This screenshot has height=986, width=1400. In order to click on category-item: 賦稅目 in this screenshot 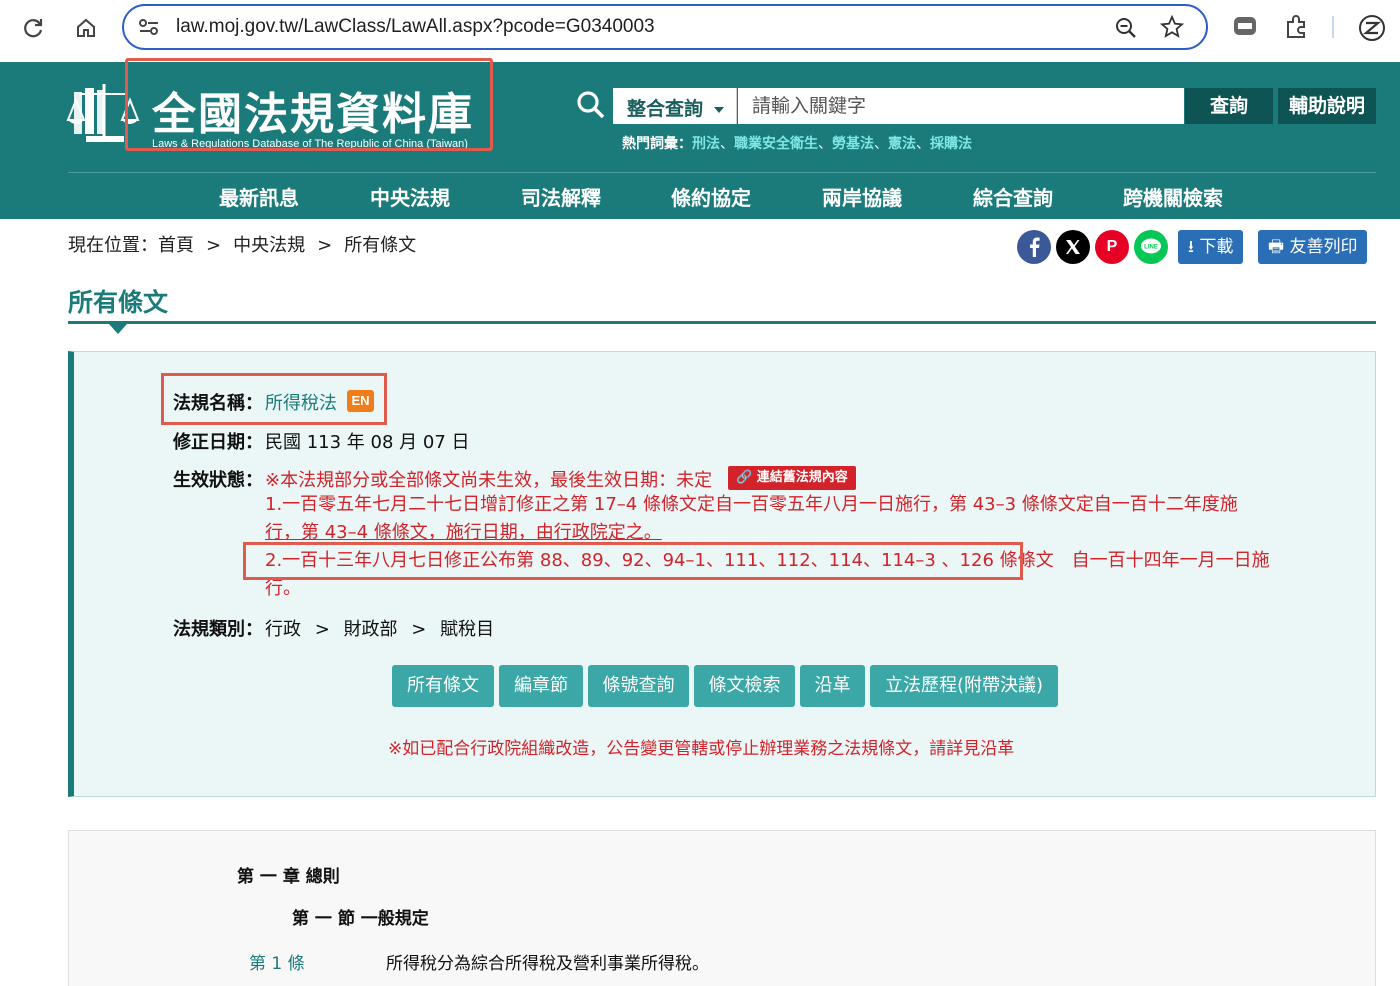, I will do `click(467, 629)`.